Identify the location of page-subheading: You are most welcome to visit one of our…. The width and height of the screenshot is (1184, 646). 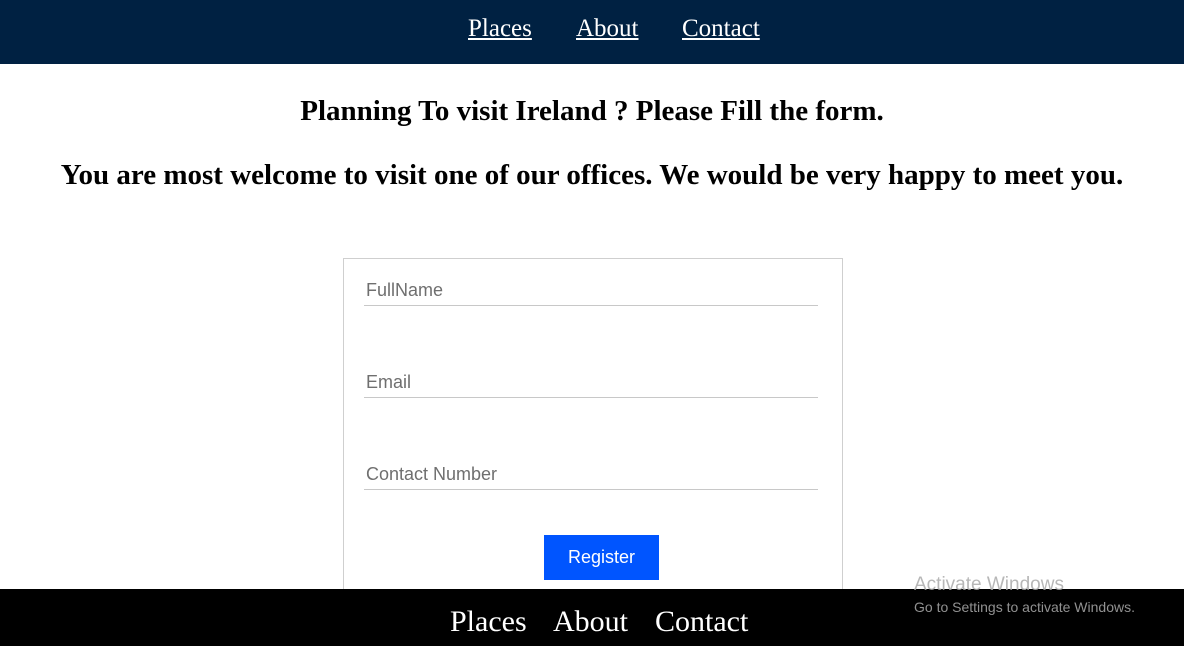
(592, 175).